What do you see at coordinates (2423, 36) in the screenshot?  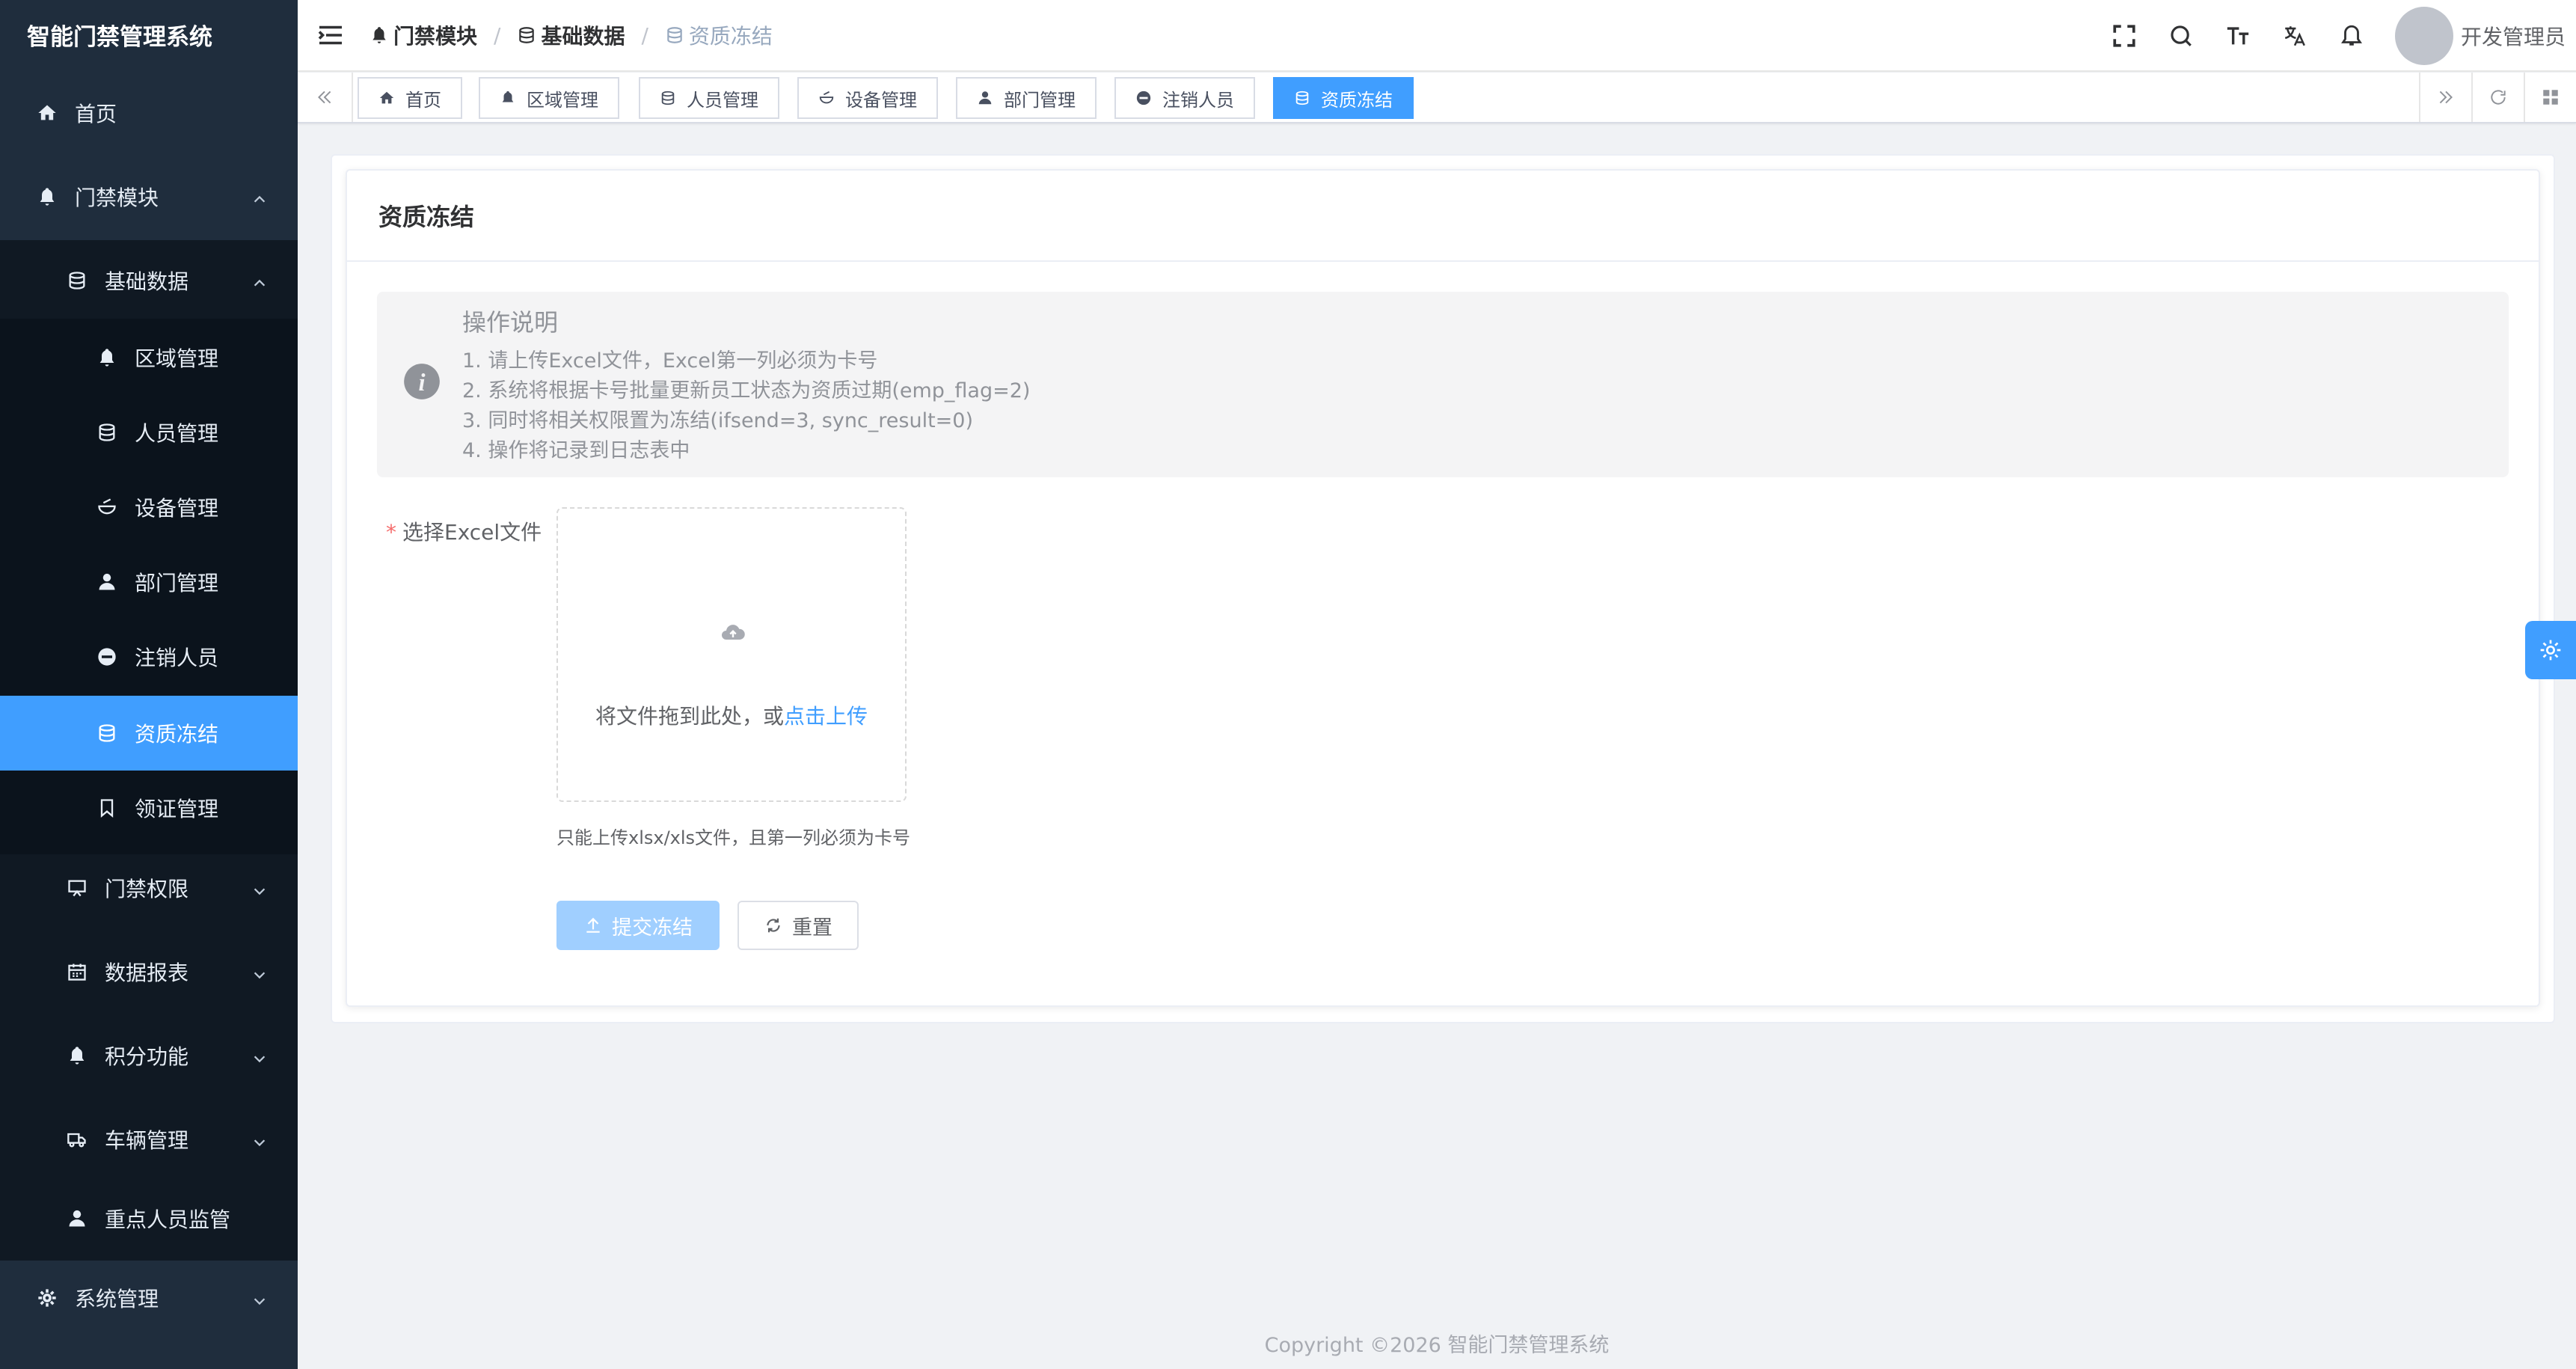 I see `avatar` at bounding box center [2423, 36].